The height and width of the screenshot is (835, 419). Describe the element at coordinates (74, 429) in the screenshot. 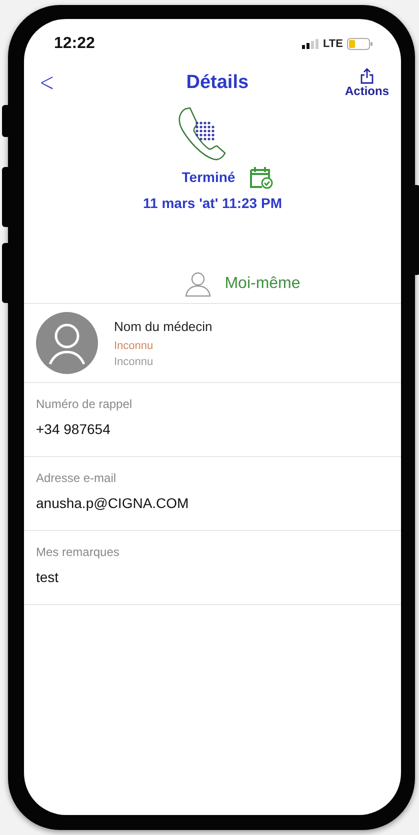

I see `field-value: +34 987654` at that location.